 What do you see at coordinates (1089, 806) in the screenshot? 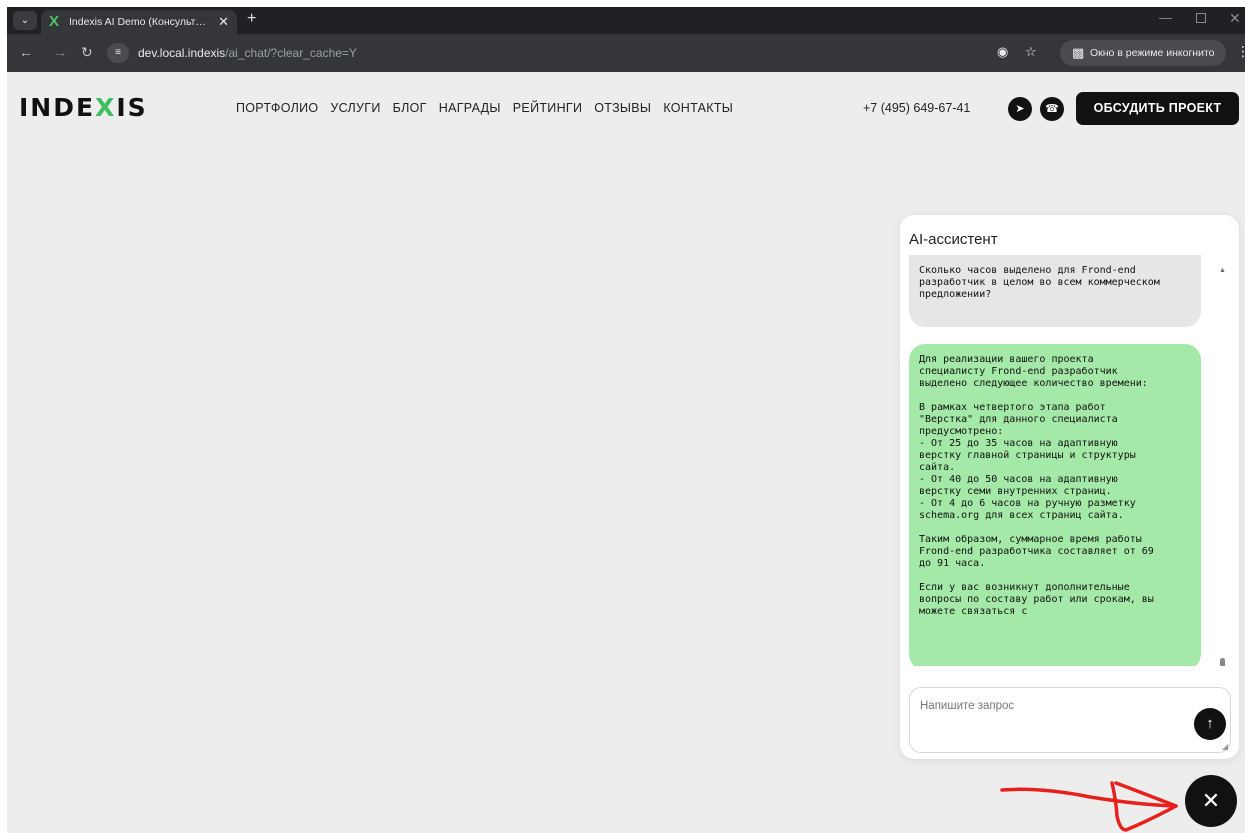
I see `annotation-arrow-icon` at bounding box center [1089, 806].